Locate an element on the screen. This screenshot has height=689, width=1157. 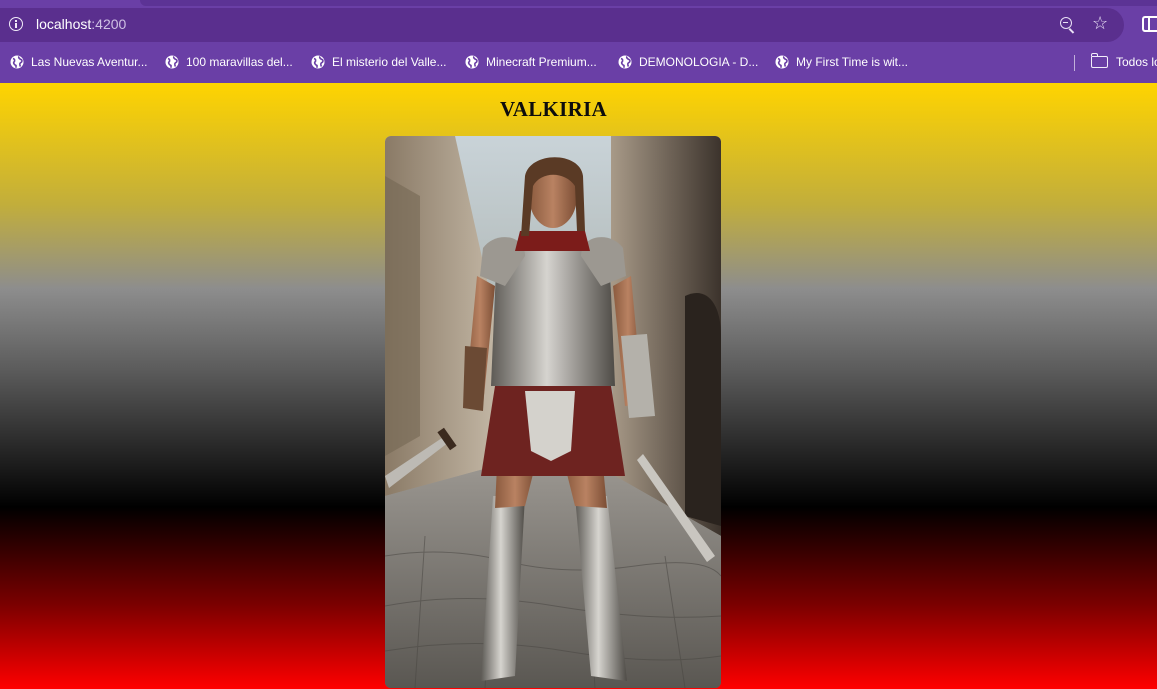
url-host: localhost is located at coordinates (64, 24).